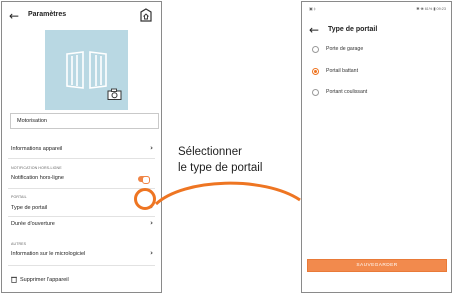 Image resolution: width=454 pixels, height=294 pixels. What do you see at coordinates (48, 254) in the screenshot?
I see `firmware-info-row: Information sur le micrologiciel` at bounding box center [48, 254].